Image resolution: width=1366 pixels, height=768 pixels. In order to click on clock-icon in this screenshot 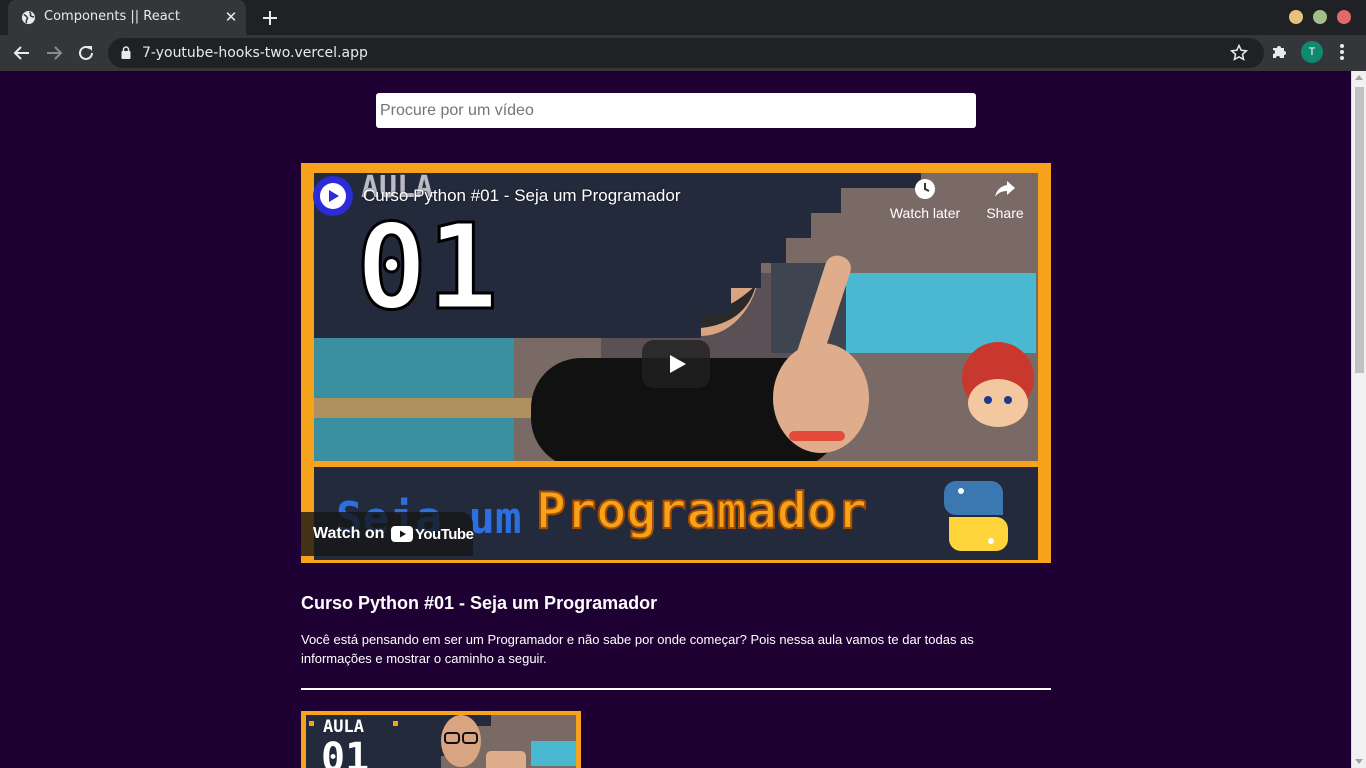, I will do `click(925, 189)`.